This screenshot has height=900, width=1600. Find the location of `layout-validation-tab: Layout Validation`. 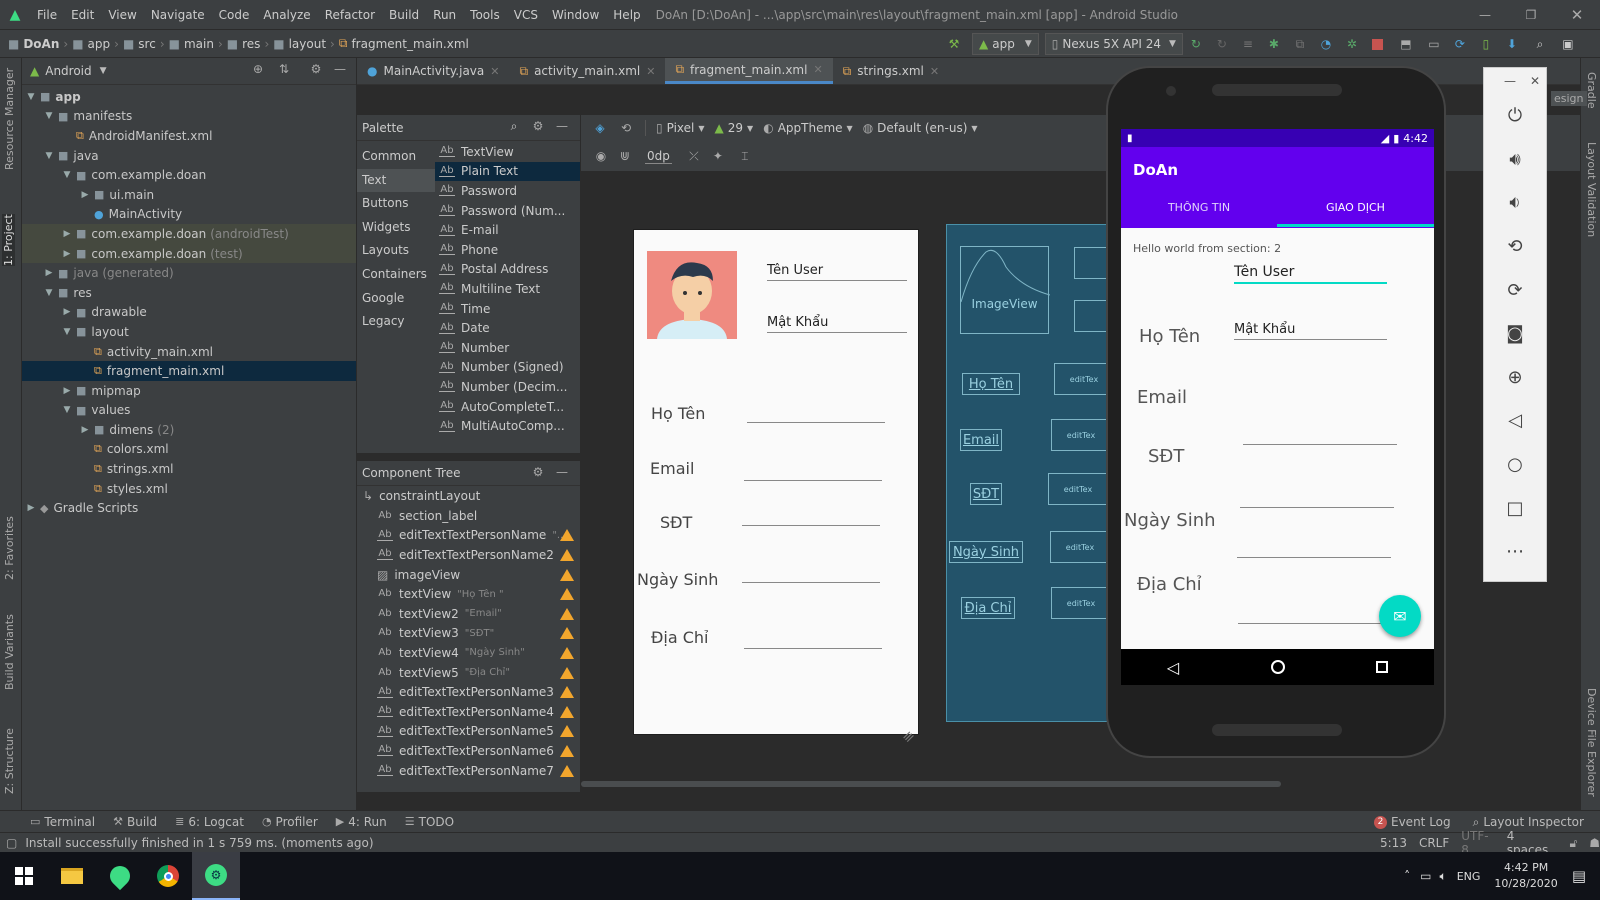

layout-validation-tab: Layout Validation is located at coordinates (1591, 189).